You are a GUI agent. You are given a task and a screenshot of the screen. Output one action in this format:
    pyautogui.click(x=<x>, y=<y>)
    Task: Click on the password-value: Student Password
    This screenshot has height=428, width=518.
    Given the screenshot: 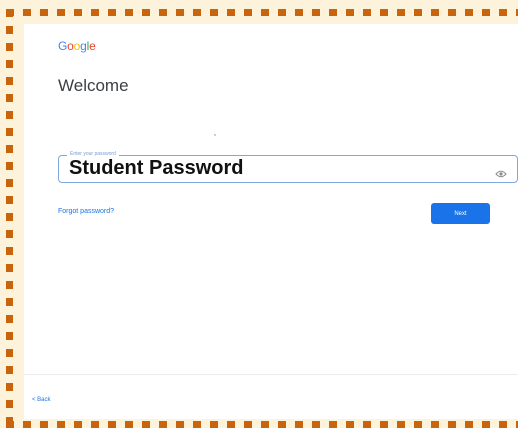 What is the action you would take?
    pyautogui.click(x=156, y=168)
    